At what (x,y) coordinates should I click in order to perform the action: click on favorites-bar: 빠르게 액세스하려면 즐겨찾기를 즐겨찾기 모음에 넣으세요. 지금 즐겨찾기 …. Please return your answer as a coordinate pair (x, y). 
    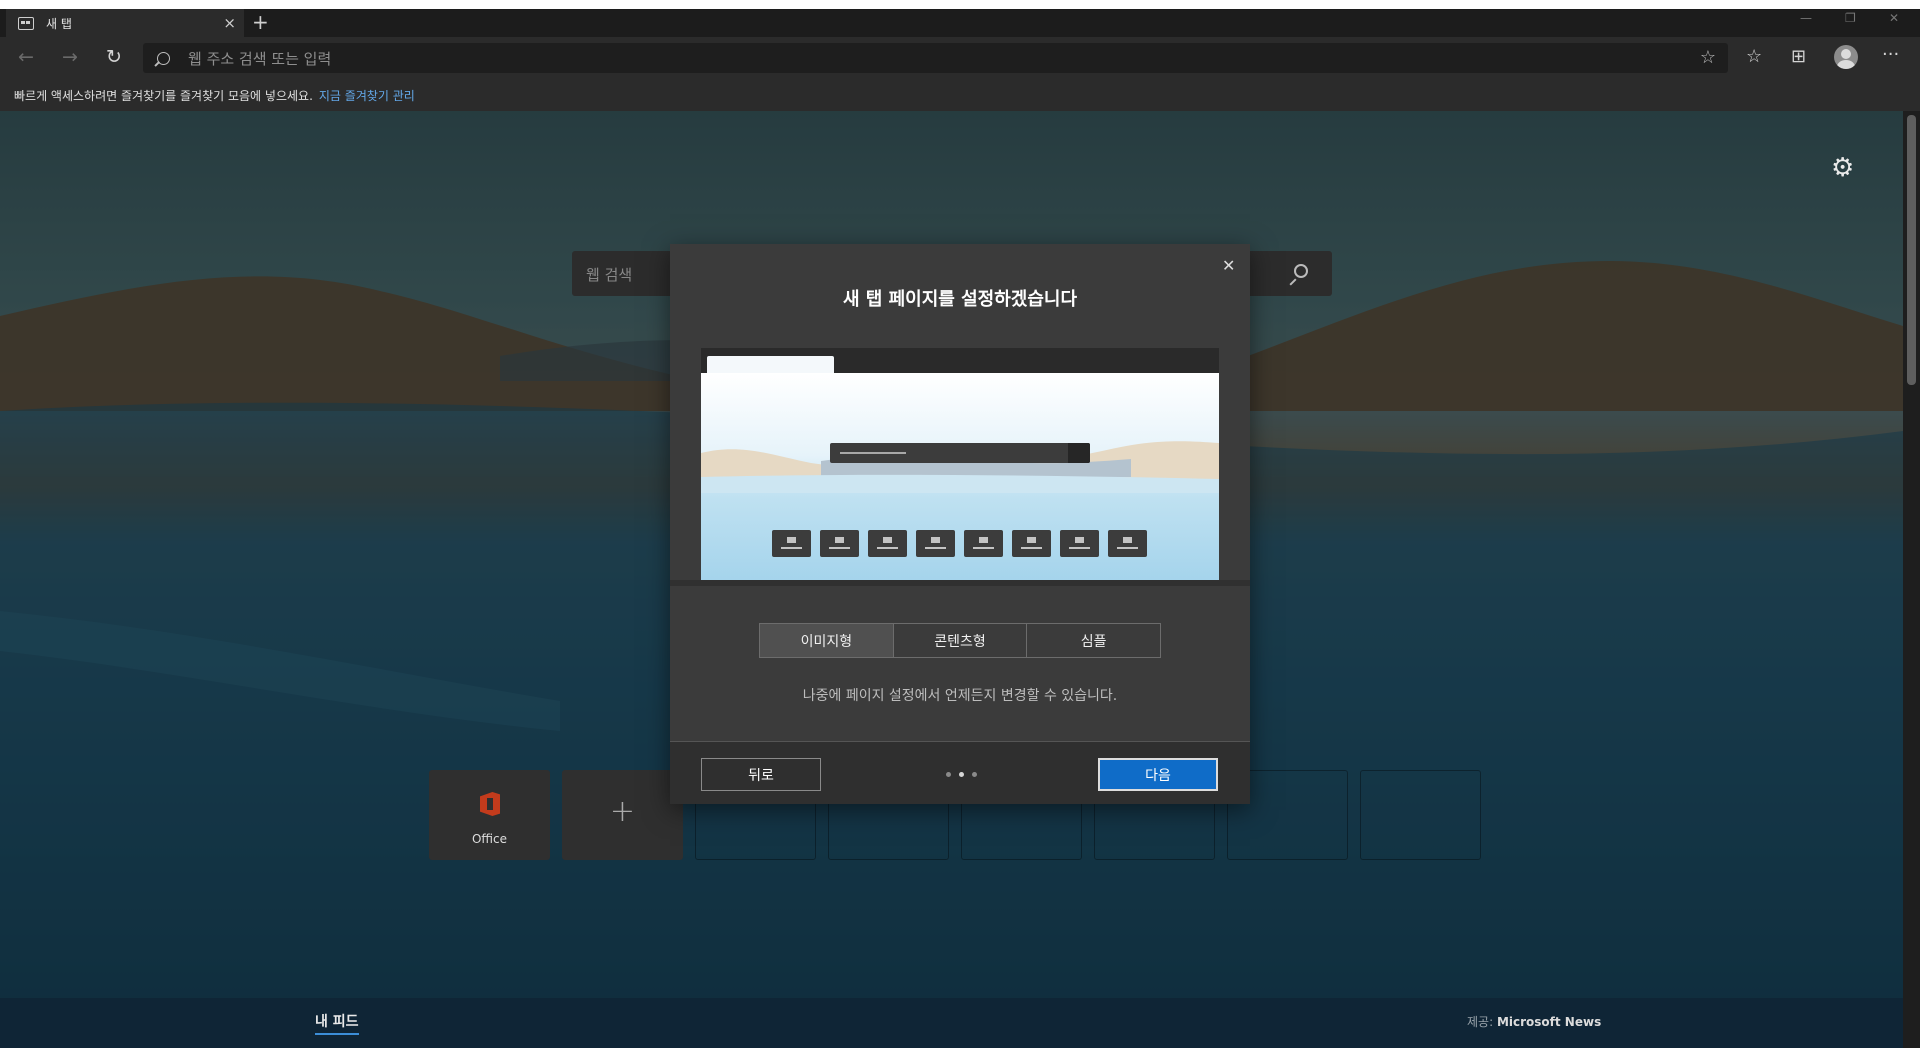
    Looking at the image, I should click on (960, 95).